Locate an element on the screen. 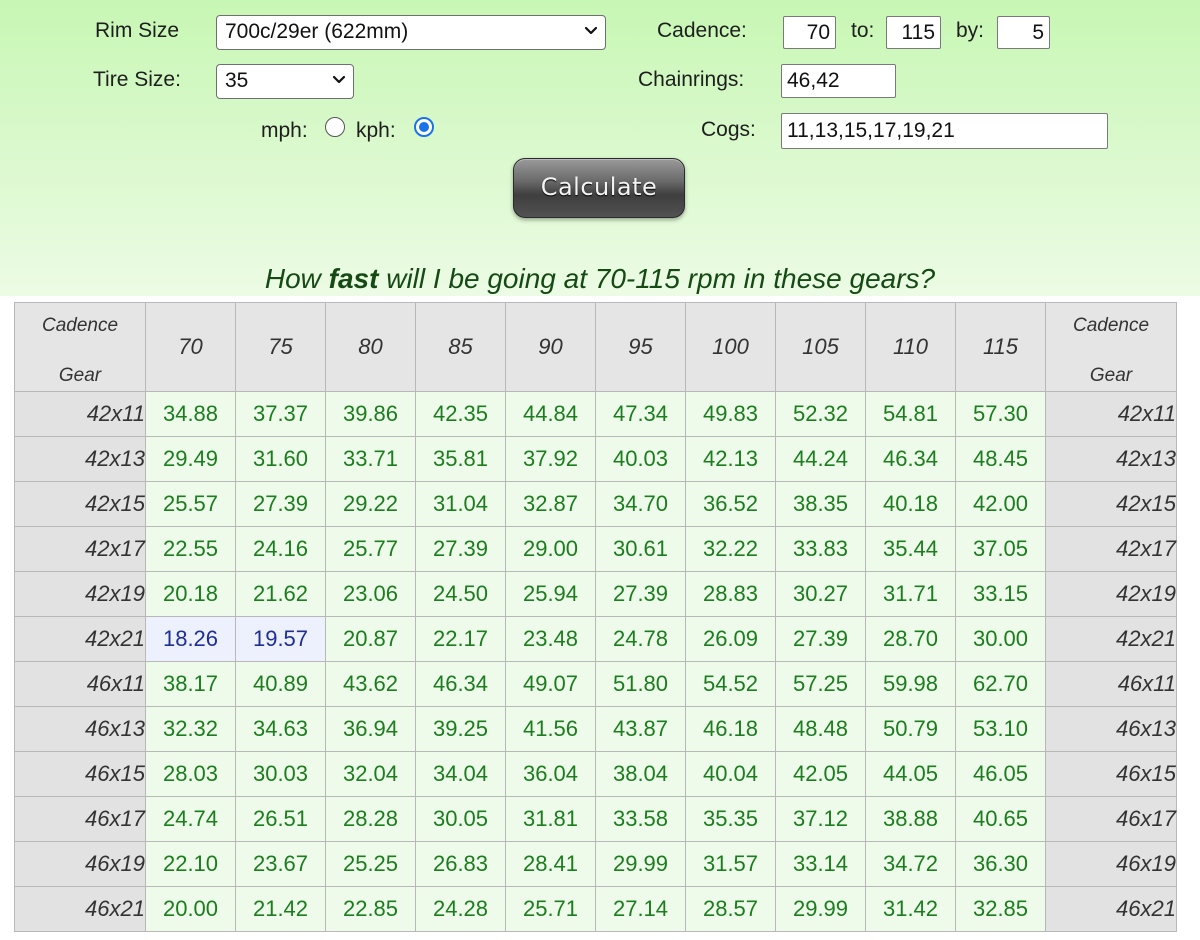  speed-cell: 38.17 is located at coordinates (190, 684).